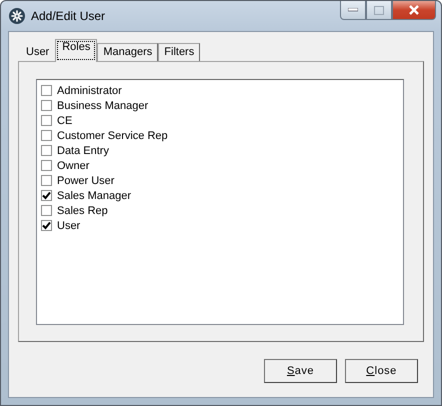 The width and height of the screenshot is (442, 406). I want to click on minimize-button, so click(353, 10).